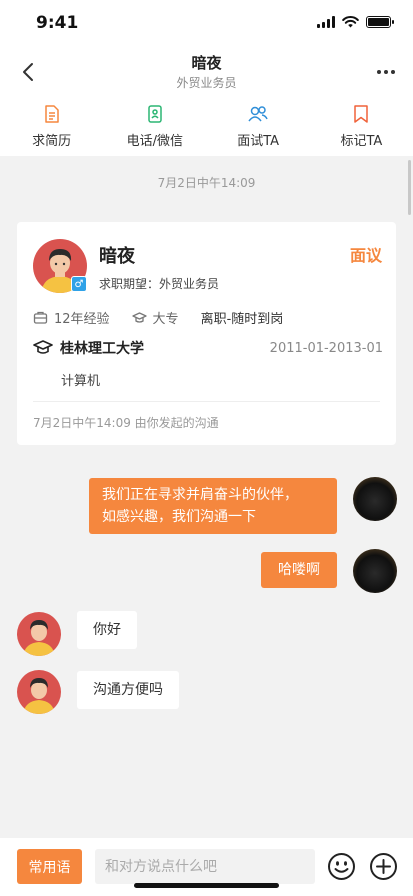 This screenshot has width=413, height=896. What do you see at coordinates (165, 319) in the screenshot?
I see `education-label: 大专` at bounding box center [165, 319].